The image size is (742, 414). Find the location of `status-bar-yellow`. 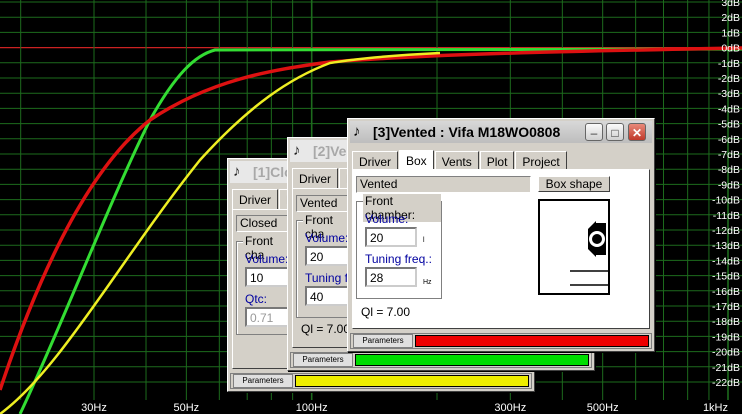

status-bar-yellow is located at coordinates (412, 381).